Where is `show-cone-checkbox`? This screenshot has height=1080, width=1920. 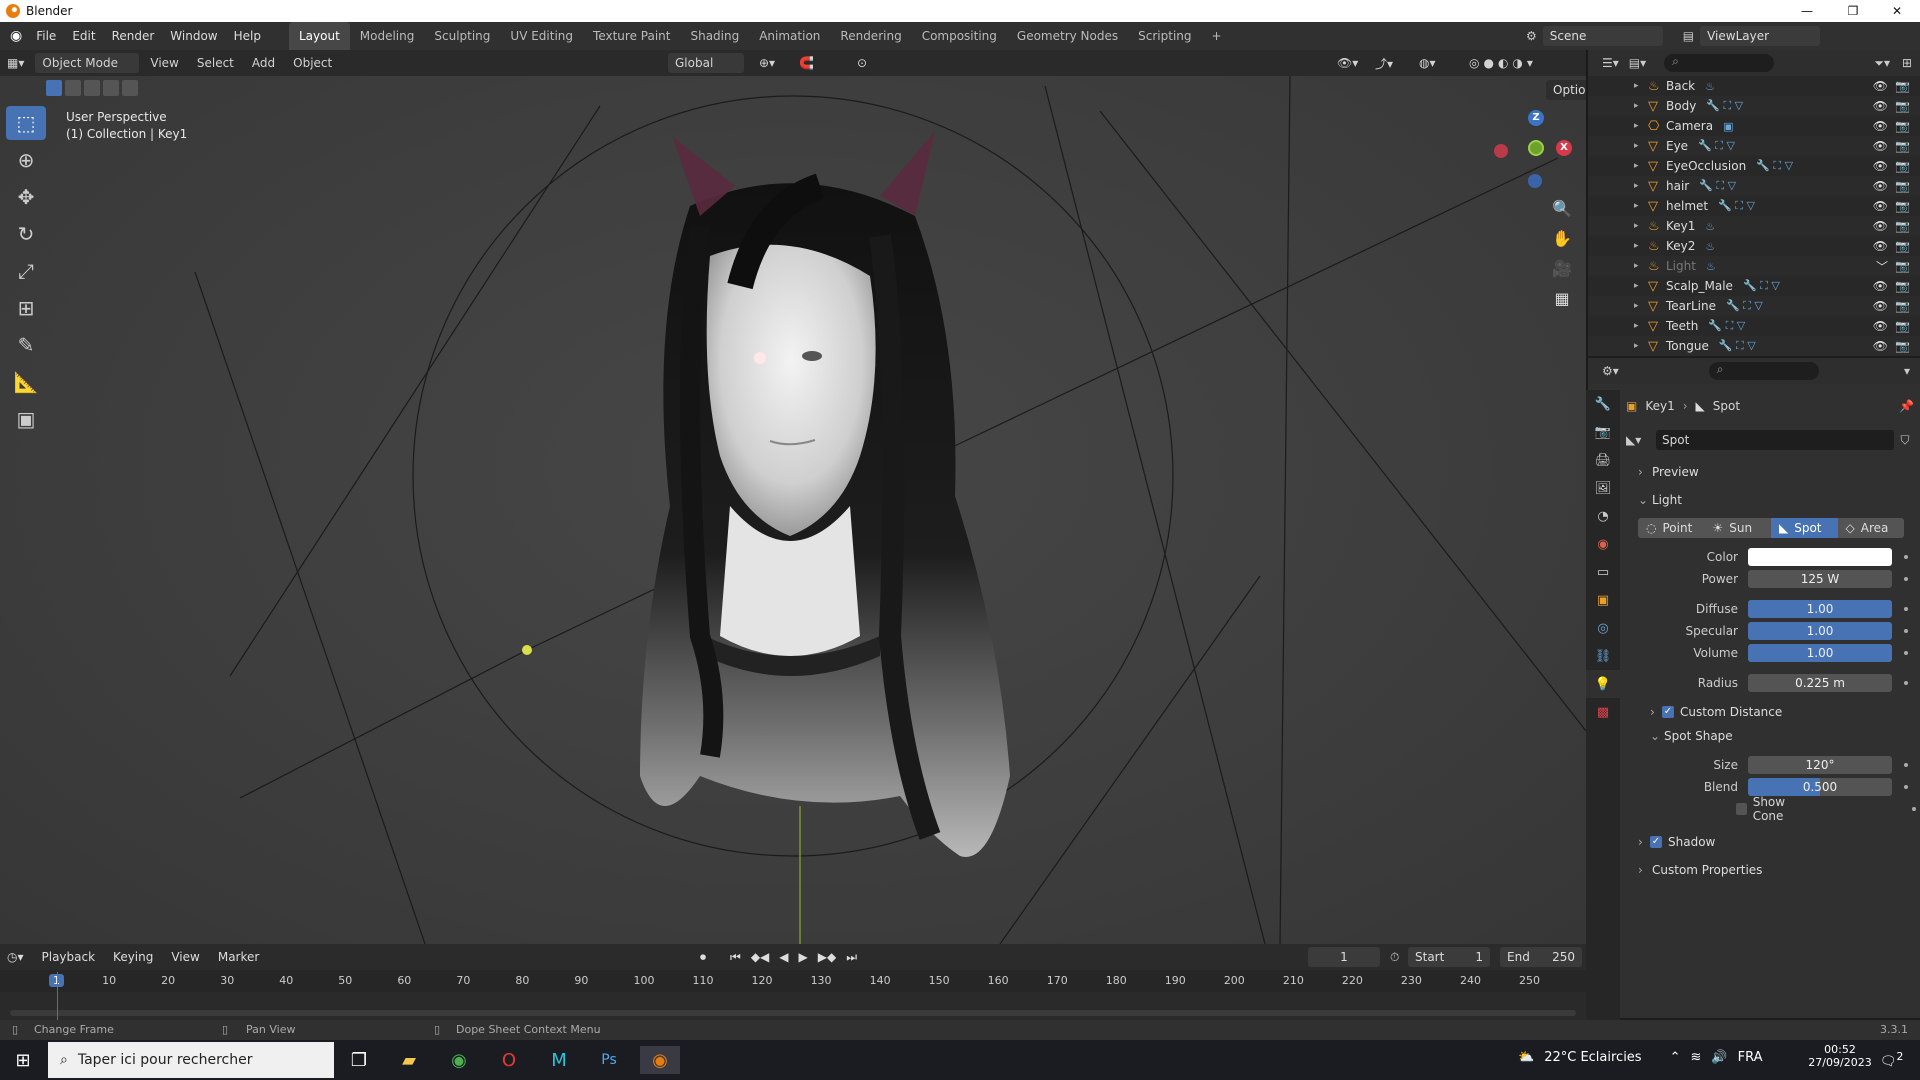 show-cone-checkbox is located at coordinates (1741, 809).